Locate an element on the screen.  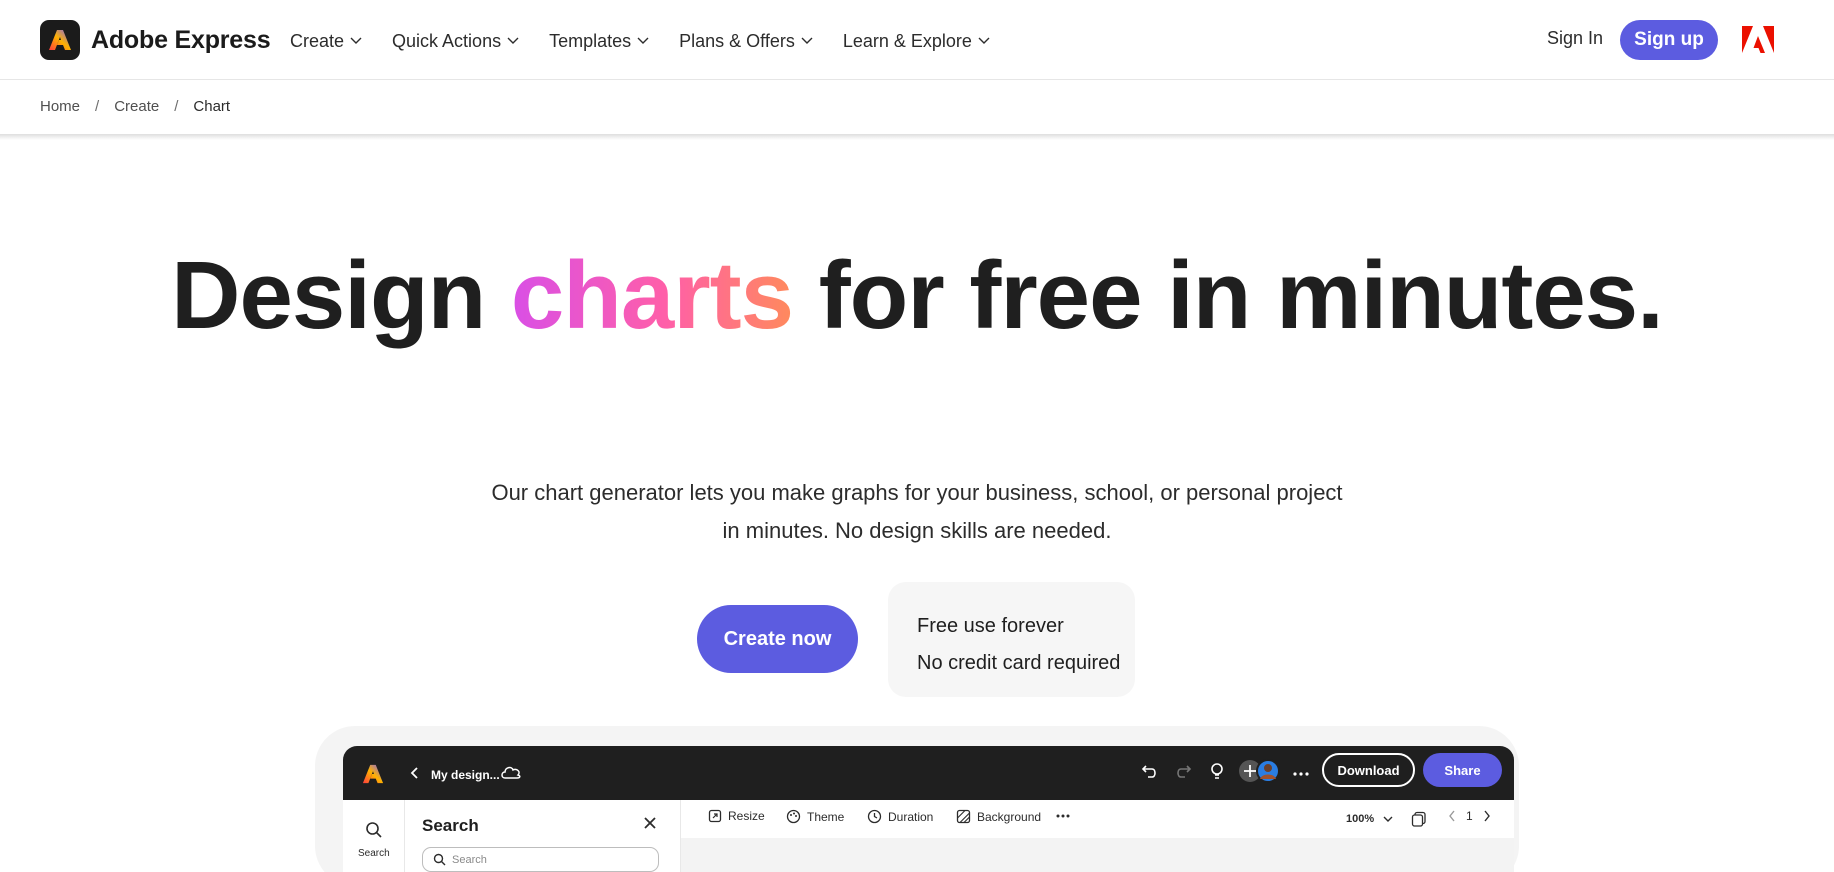
search-placeholder: Search is located at coordinates (469, 859).